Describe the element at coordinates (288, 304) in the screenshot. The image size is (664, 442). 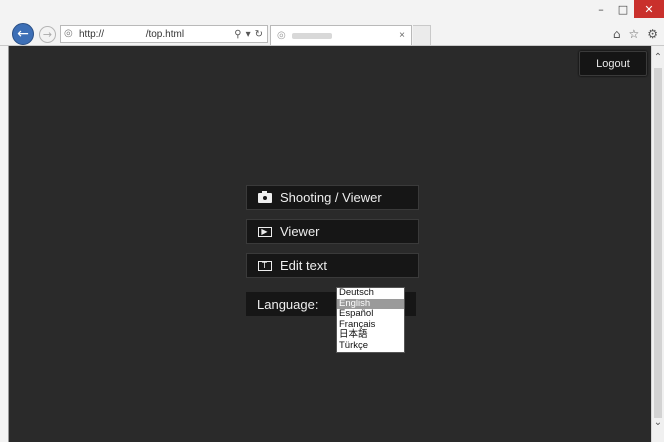
I see `language-label: Language:` at that location.